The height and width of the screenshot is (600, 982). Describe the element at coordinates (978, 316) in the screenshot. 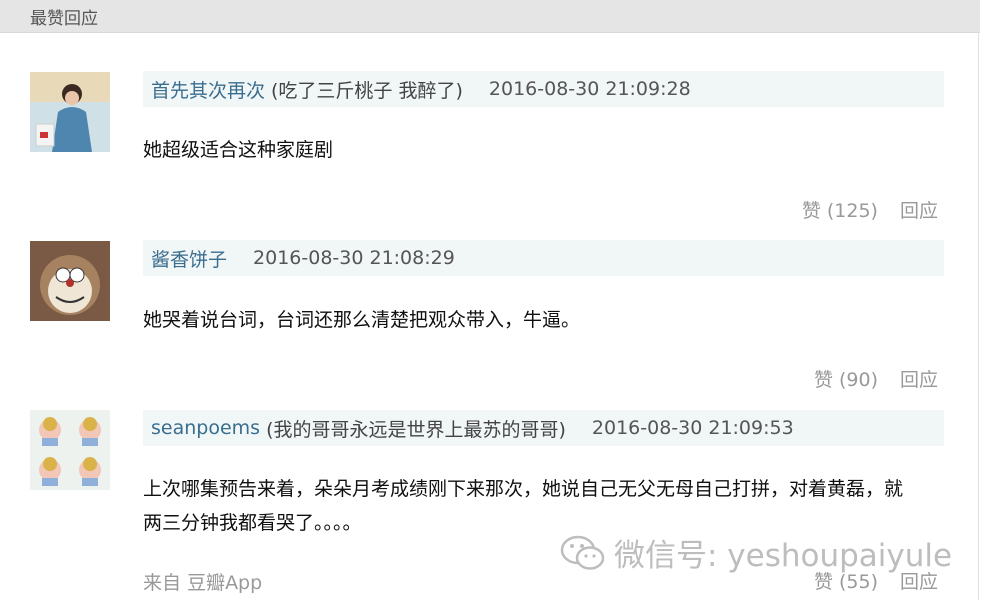

I see `divider` at that location.